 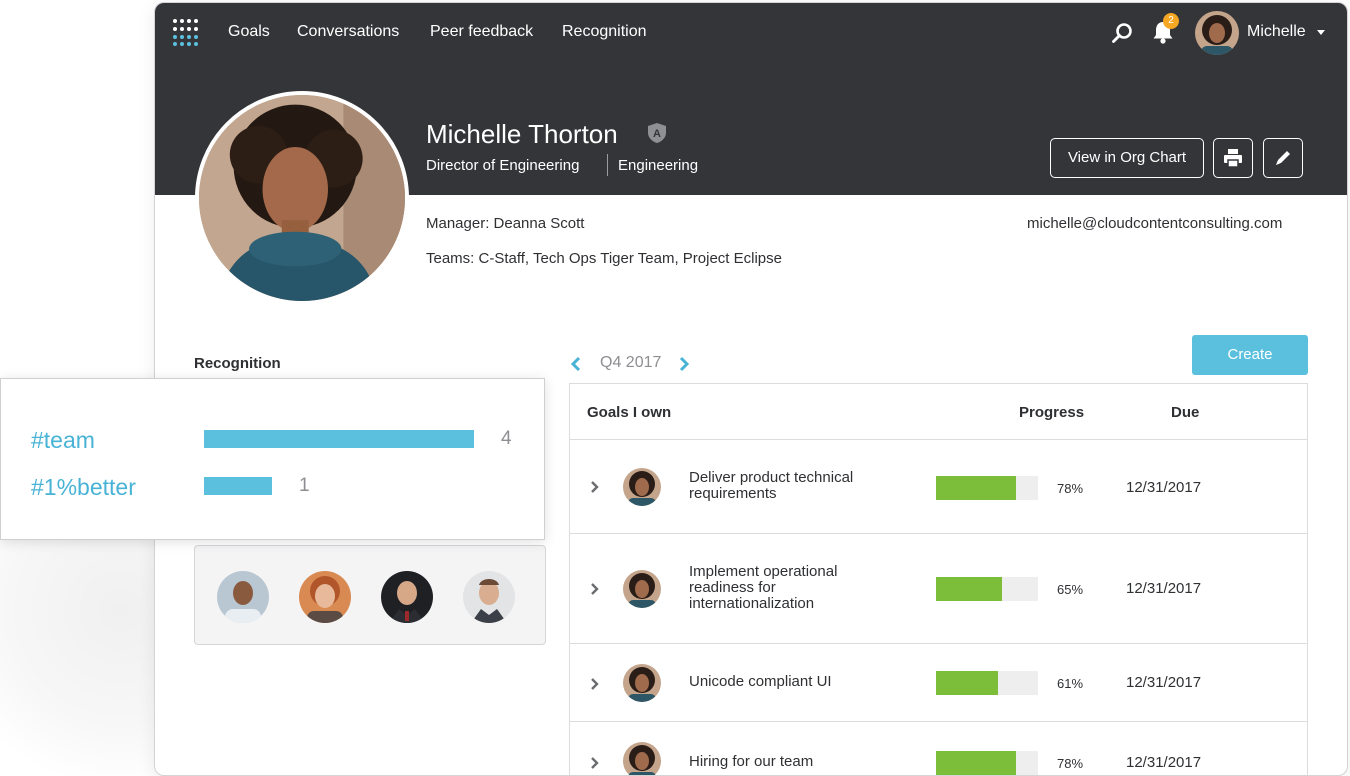 I want to click on profile-photo, so click(x=302, y=198).